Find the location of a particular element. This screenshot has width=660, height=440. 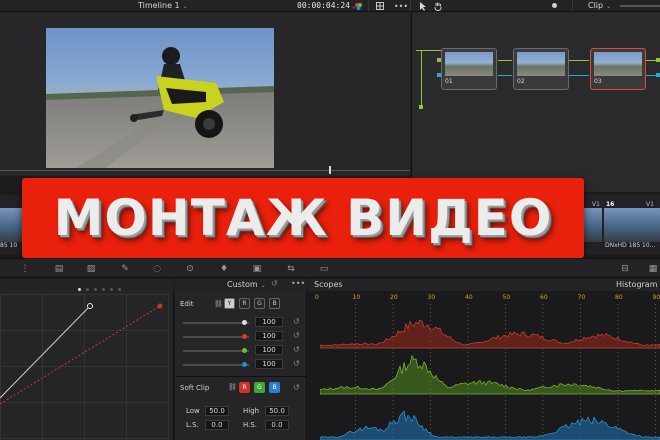

green-slider-knob is located at coordinates (244, 350).